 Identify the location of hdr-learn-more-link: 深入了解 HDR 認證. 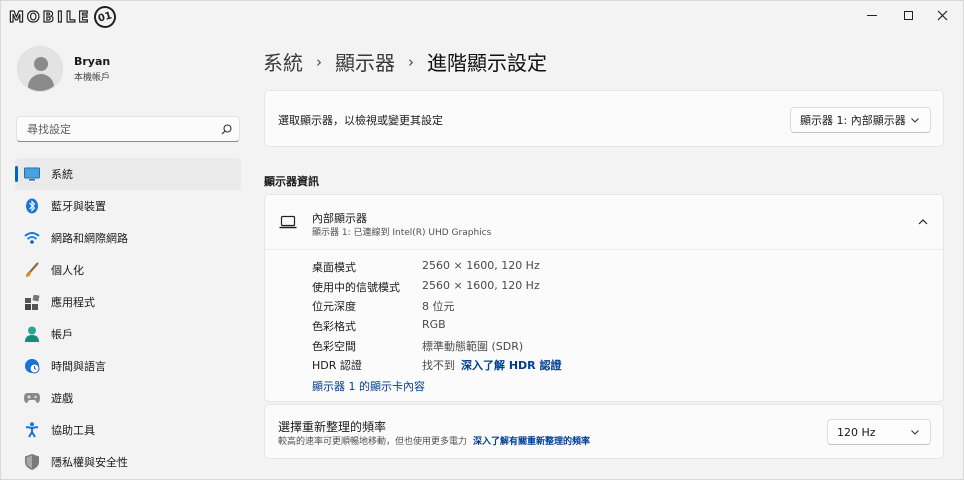
(511, 365).